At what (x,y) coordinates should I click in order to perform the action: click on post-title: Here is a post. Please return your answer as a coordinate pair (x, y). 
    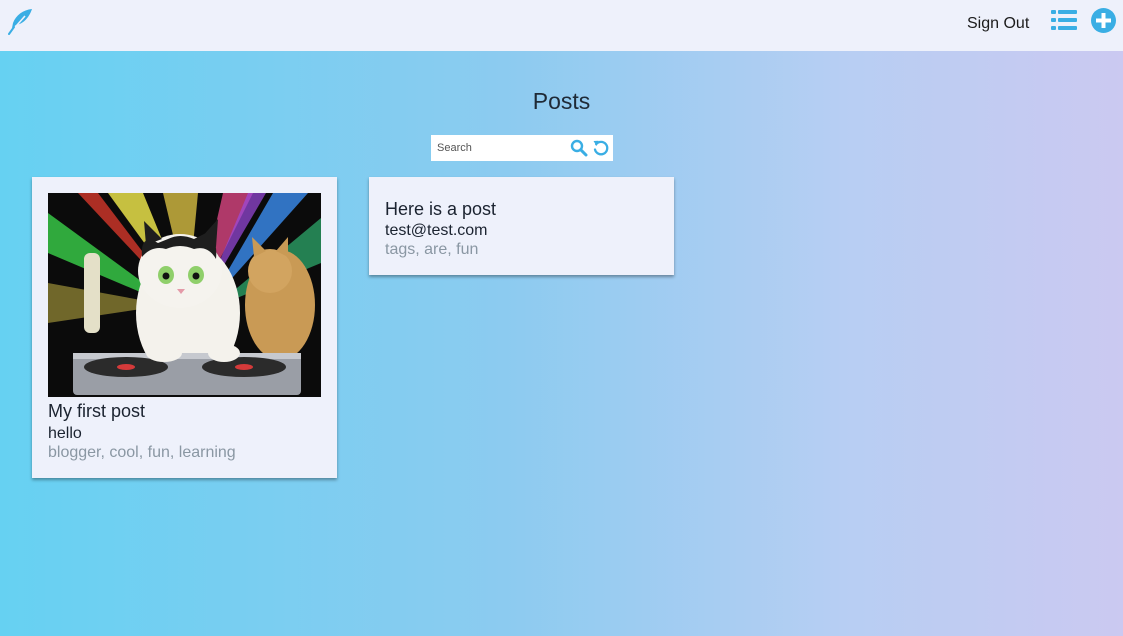
    Looking at the image, I should click on (441, 209).